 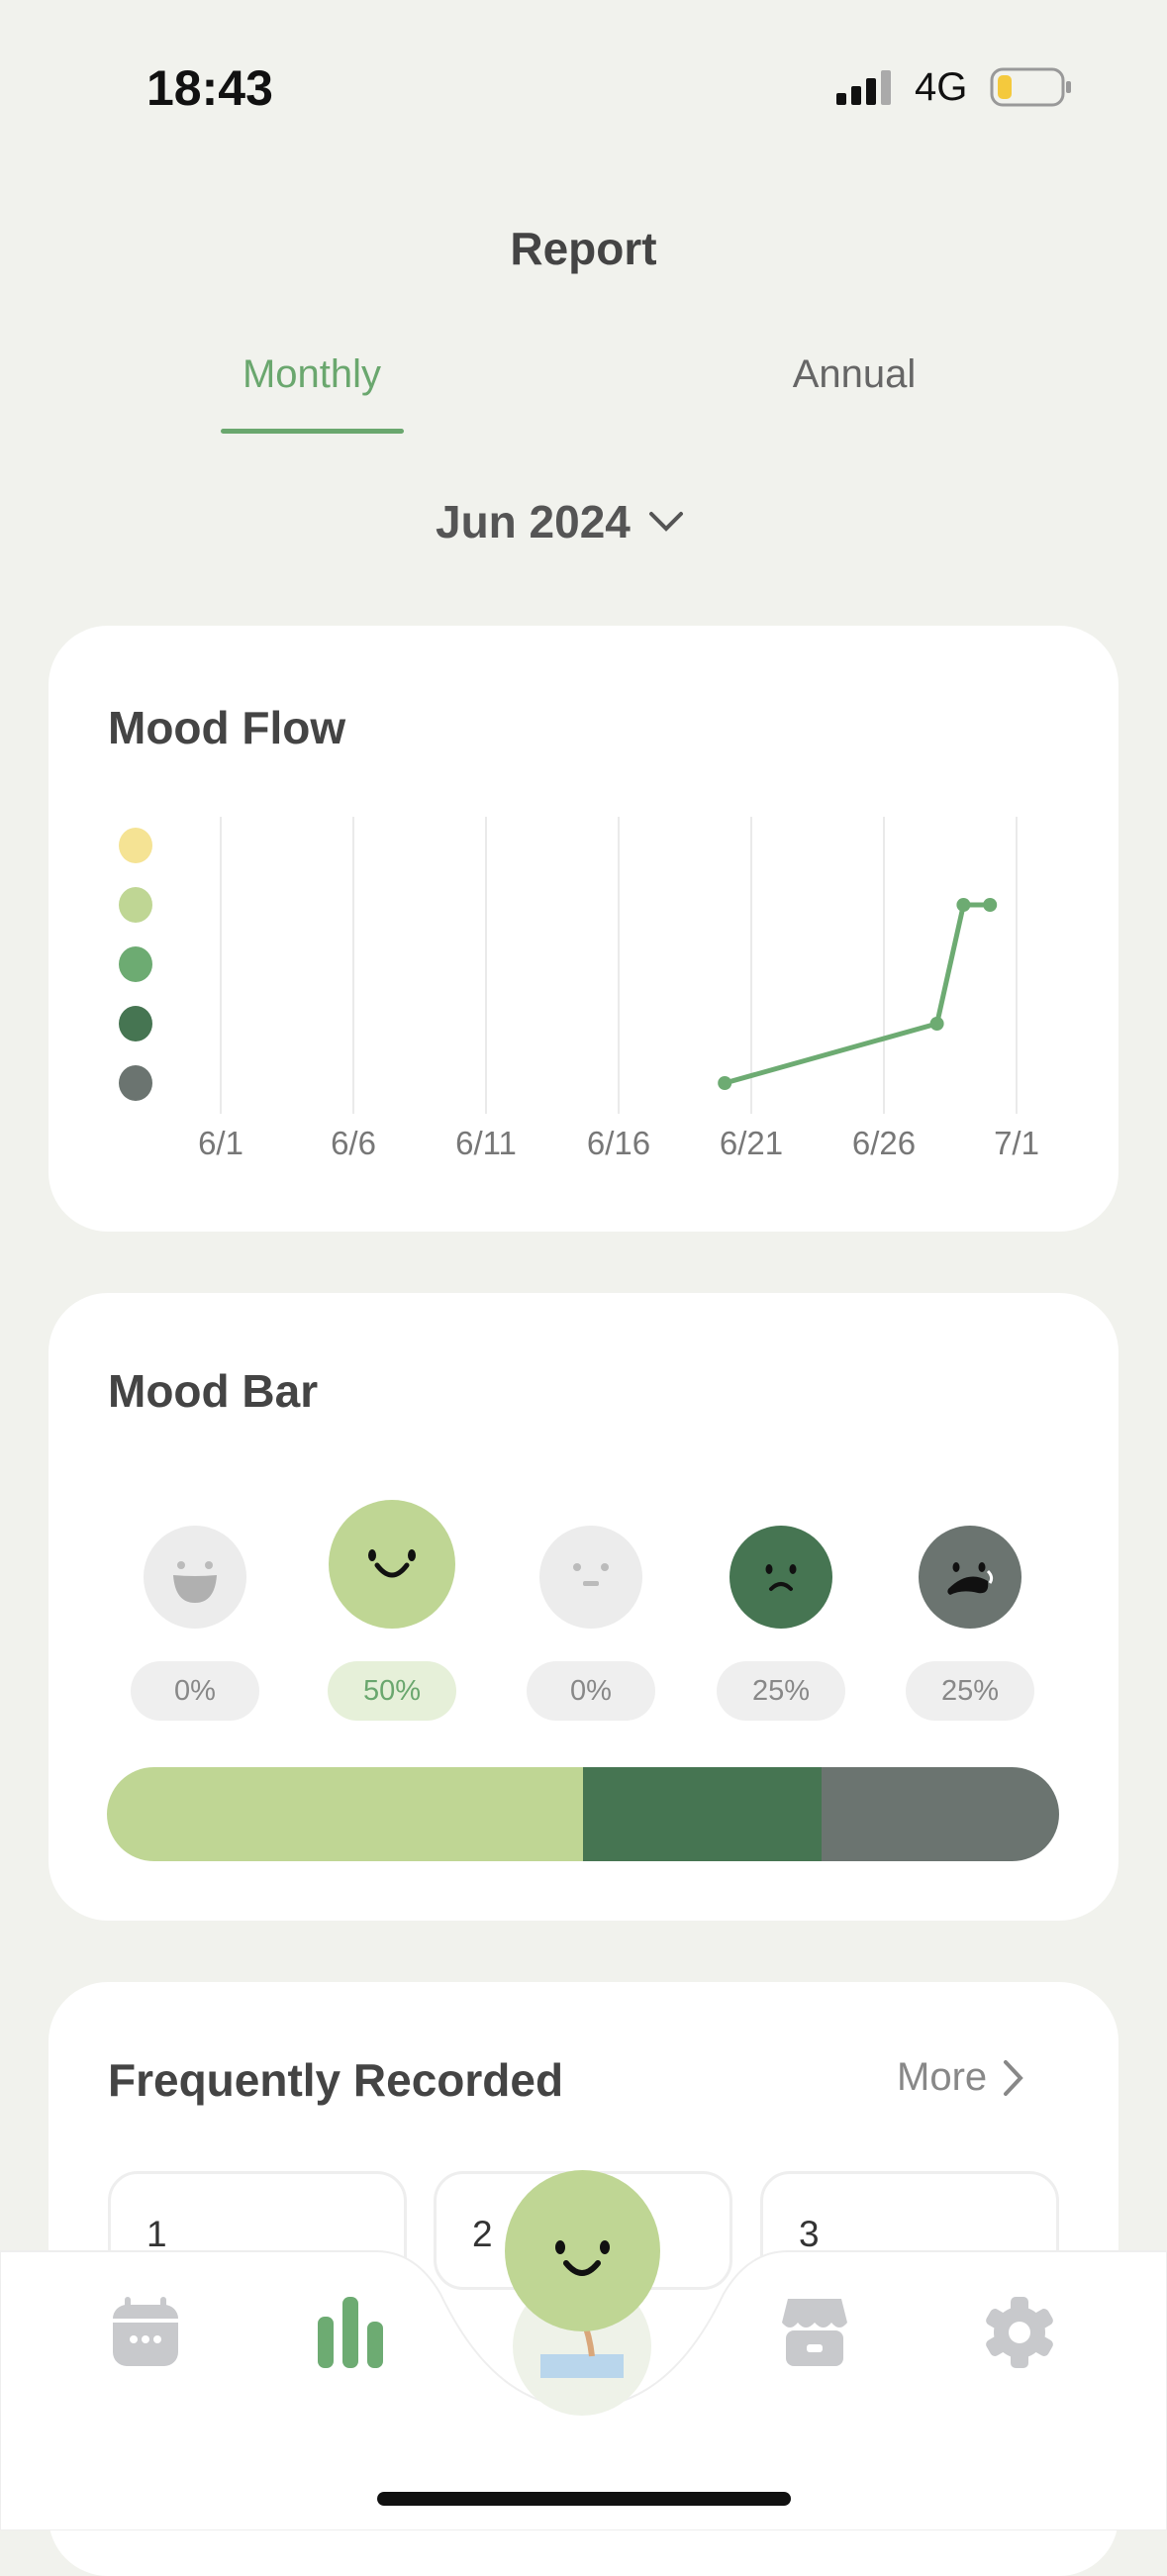 I want to click on bar-segment-good, so click(x=345, y=1814).